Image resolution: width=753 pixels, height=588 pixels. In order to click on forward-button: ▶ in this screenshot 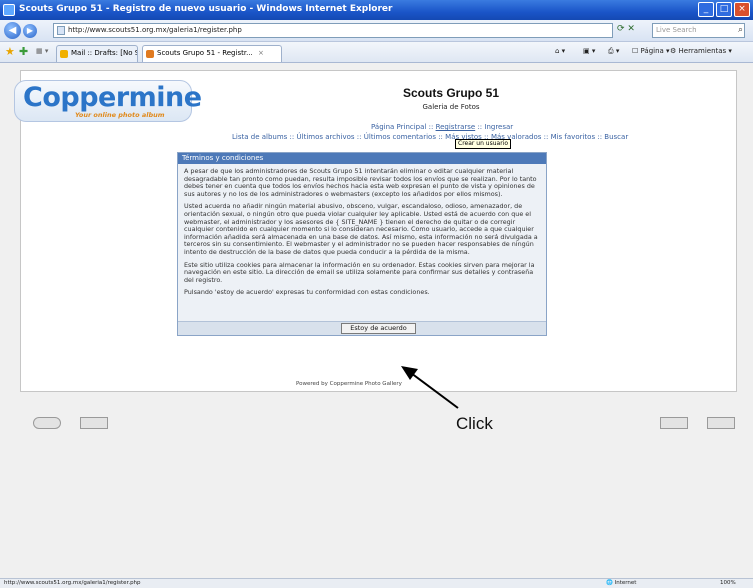, I will do `click(30, 31)`.